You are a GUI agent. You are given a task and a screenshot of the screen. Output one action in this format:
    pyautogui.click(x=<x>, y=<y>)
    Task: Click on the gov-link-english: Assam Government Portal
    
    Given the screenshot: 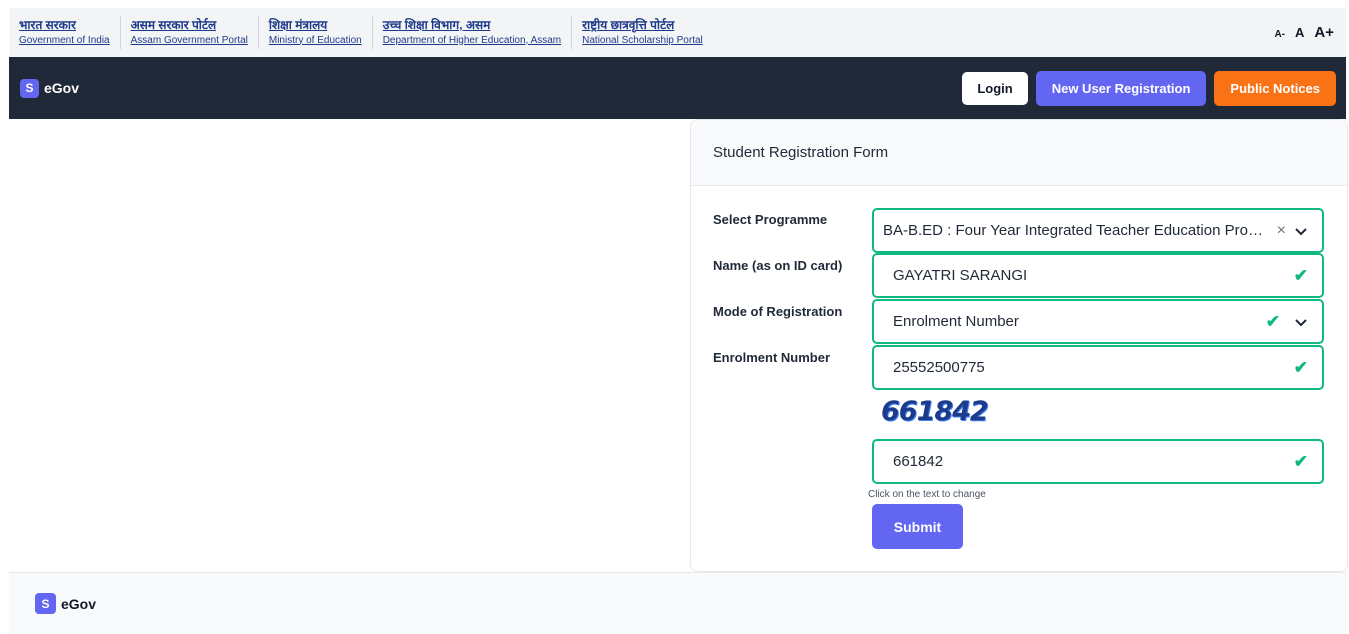 What is the action you would take?
    pyautogui.click(x=189, y=41)
    